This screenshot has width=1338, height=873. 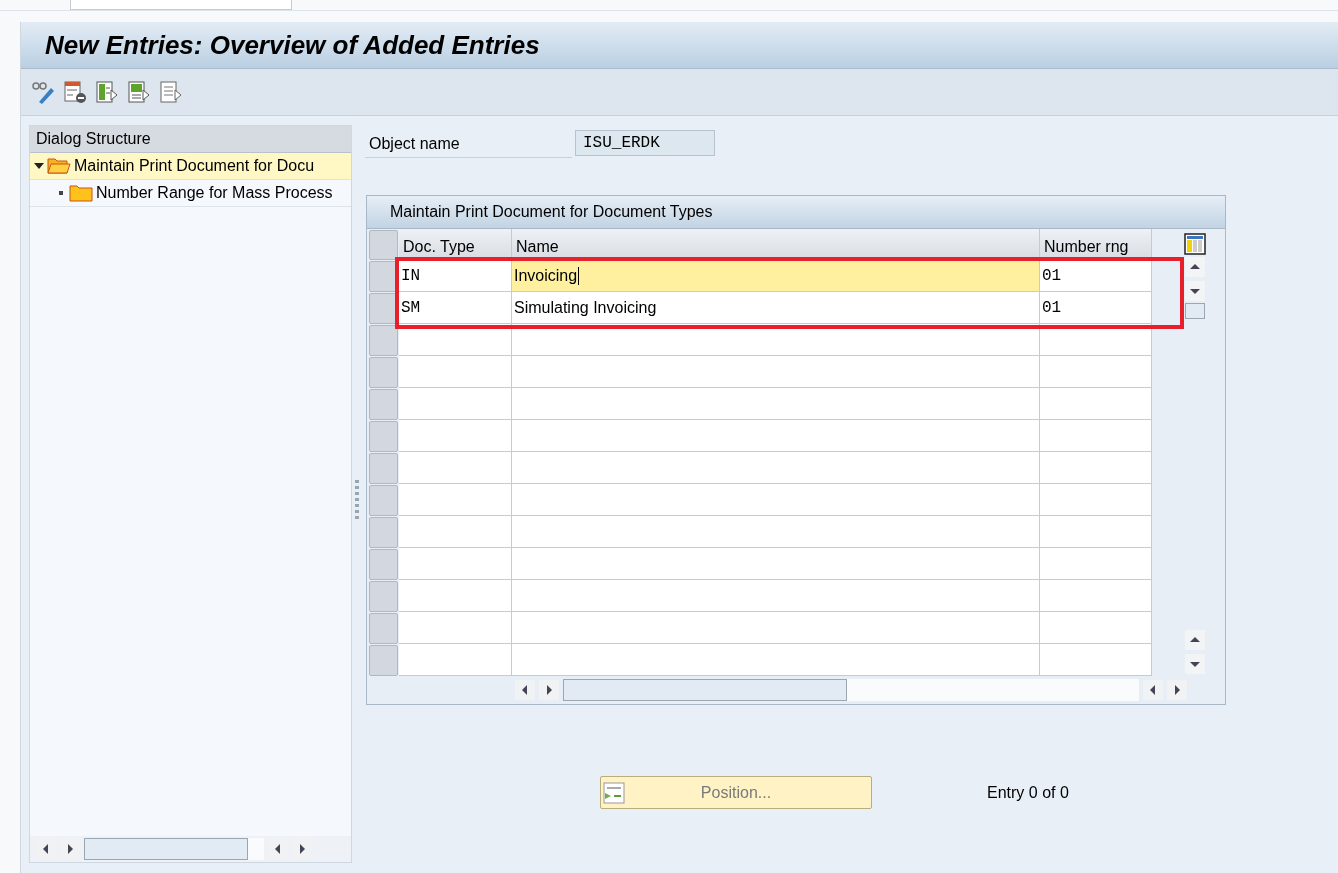 I want to click on tree-item: Number Range for Mass Process, so click(x=190, y=193).